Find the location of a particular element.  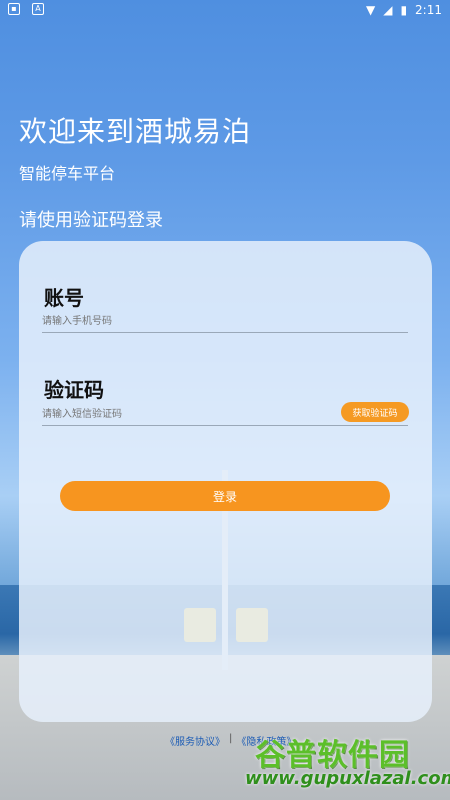

phone-input is located at coordinates (225, 321).